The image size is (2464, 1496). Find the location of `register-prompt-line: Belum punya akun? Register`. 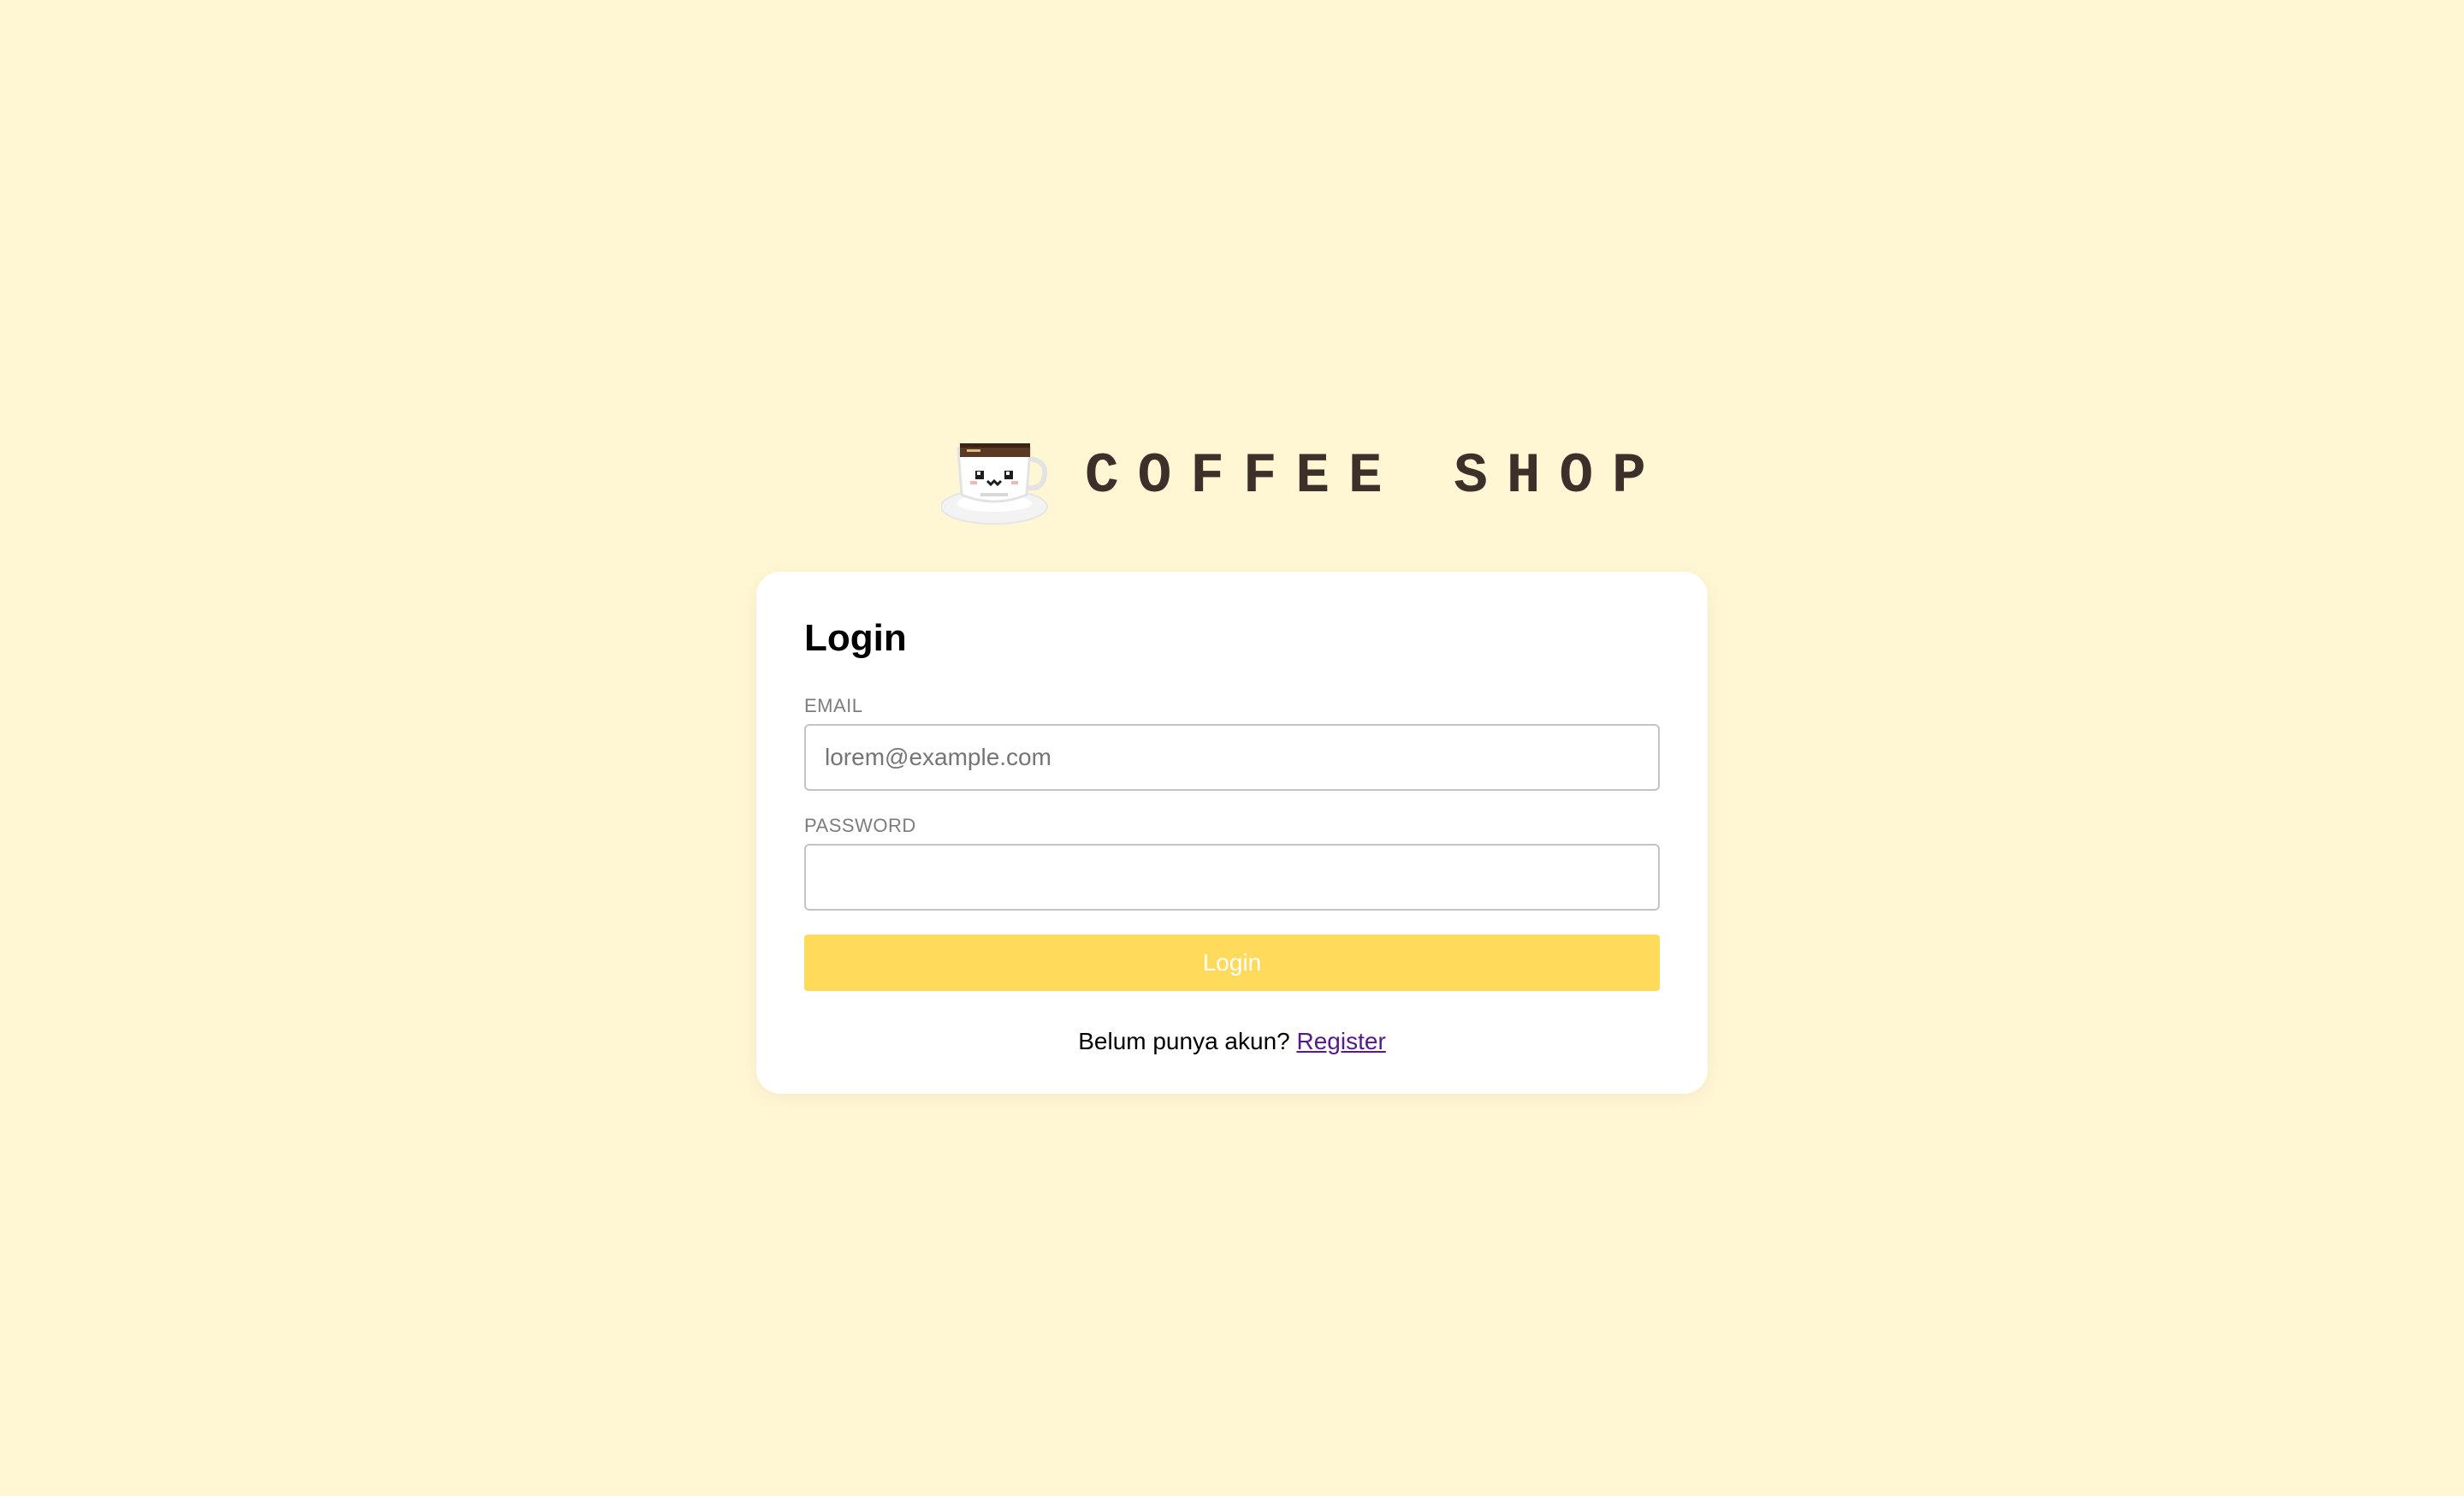

register-prompt-line: Belum punya akun? Register is located at coordinates (1232, 1041).